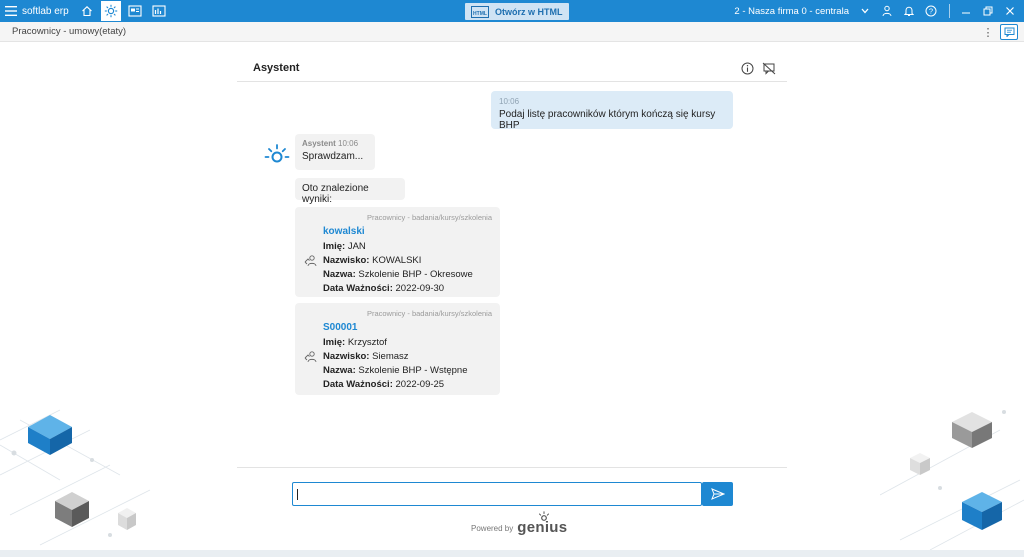 This screenshot has height=557, width=1024. What do you see at coordinates (350, 191) in the screenshot?
I see `results-intro: Oto znalezione wyniki:` at bounding box center [350, 191].